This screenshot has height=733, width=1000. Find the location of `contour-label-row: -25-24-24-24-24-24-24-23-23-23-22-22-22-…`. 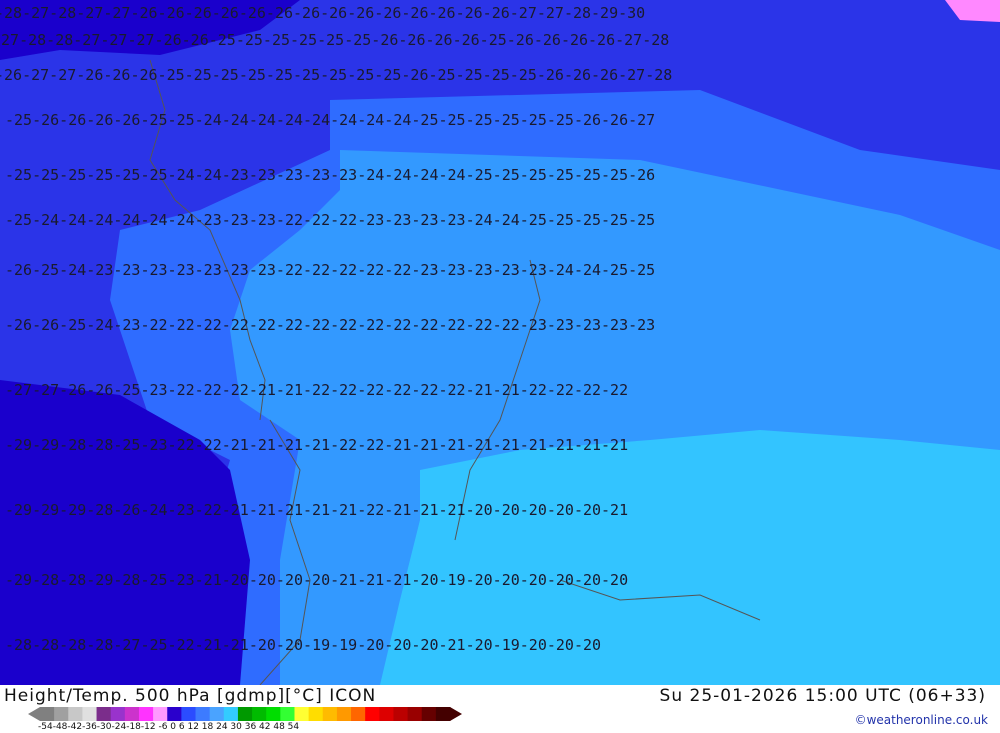

contour-label-row: -25-24-24-24-24-24-24-23-23-23-22-22-22-… is located at coordinates (330, 220).